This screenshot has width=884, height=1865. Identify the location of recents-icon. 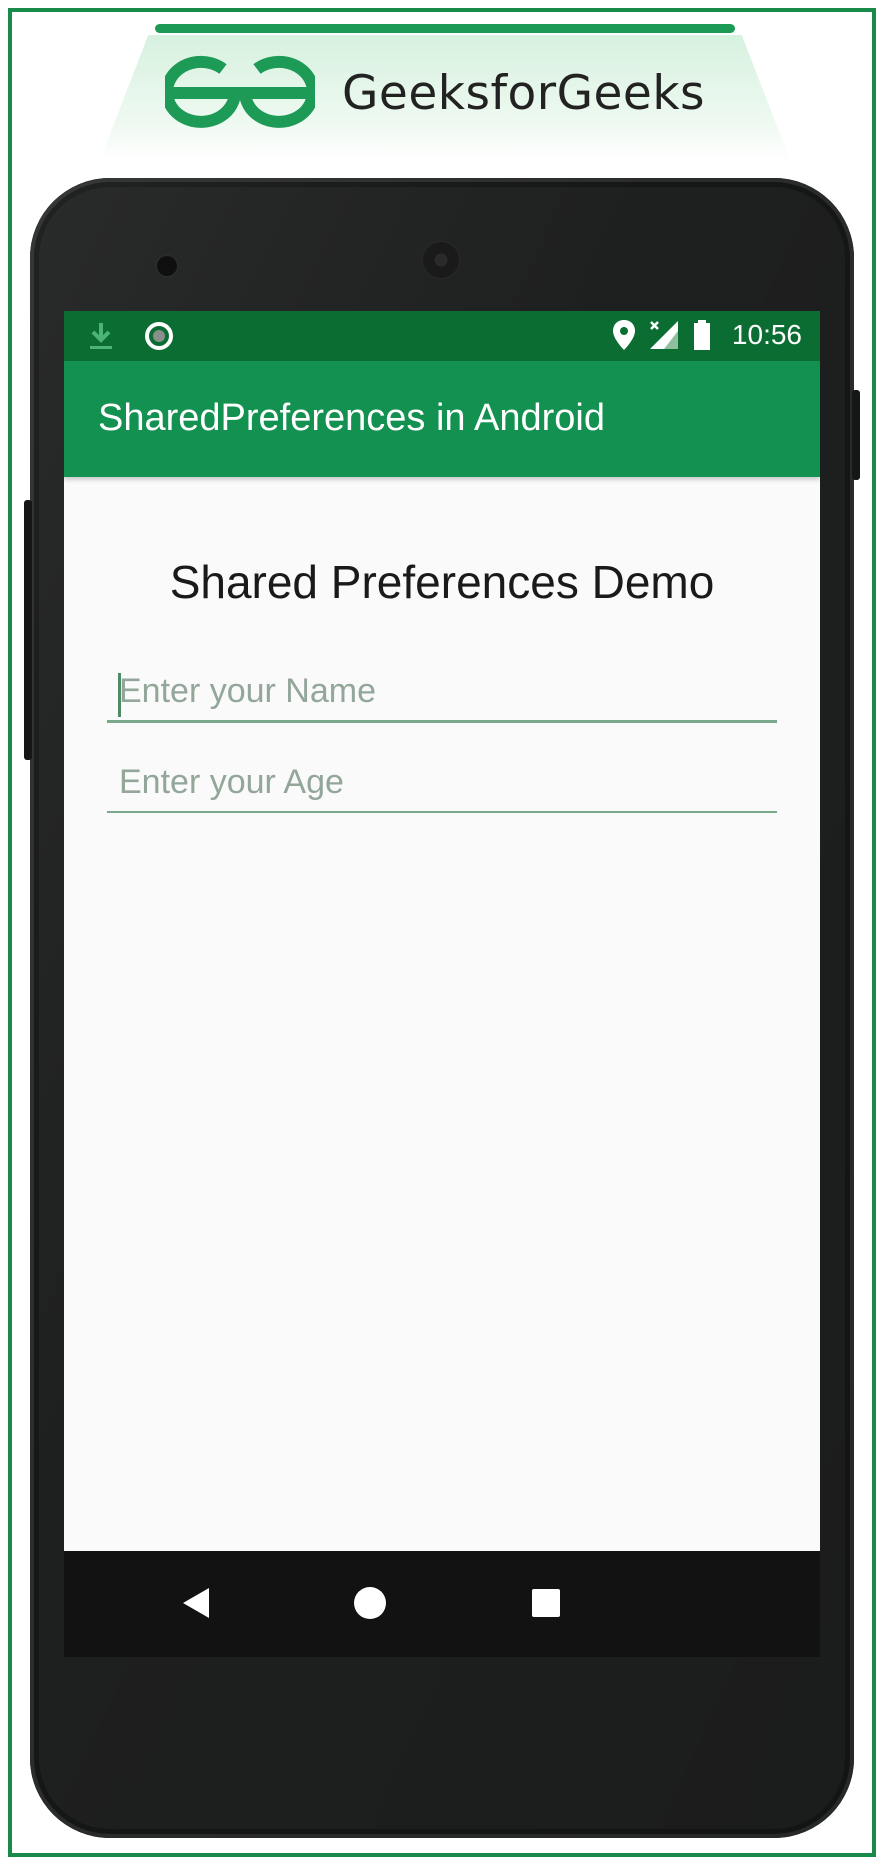
(546, 1603).